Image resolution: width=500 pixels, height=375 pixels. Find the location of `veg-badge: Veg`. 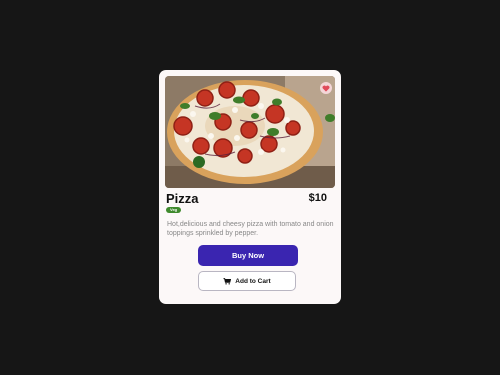

veg-badge: Veg is located at coordinates (174, 210).